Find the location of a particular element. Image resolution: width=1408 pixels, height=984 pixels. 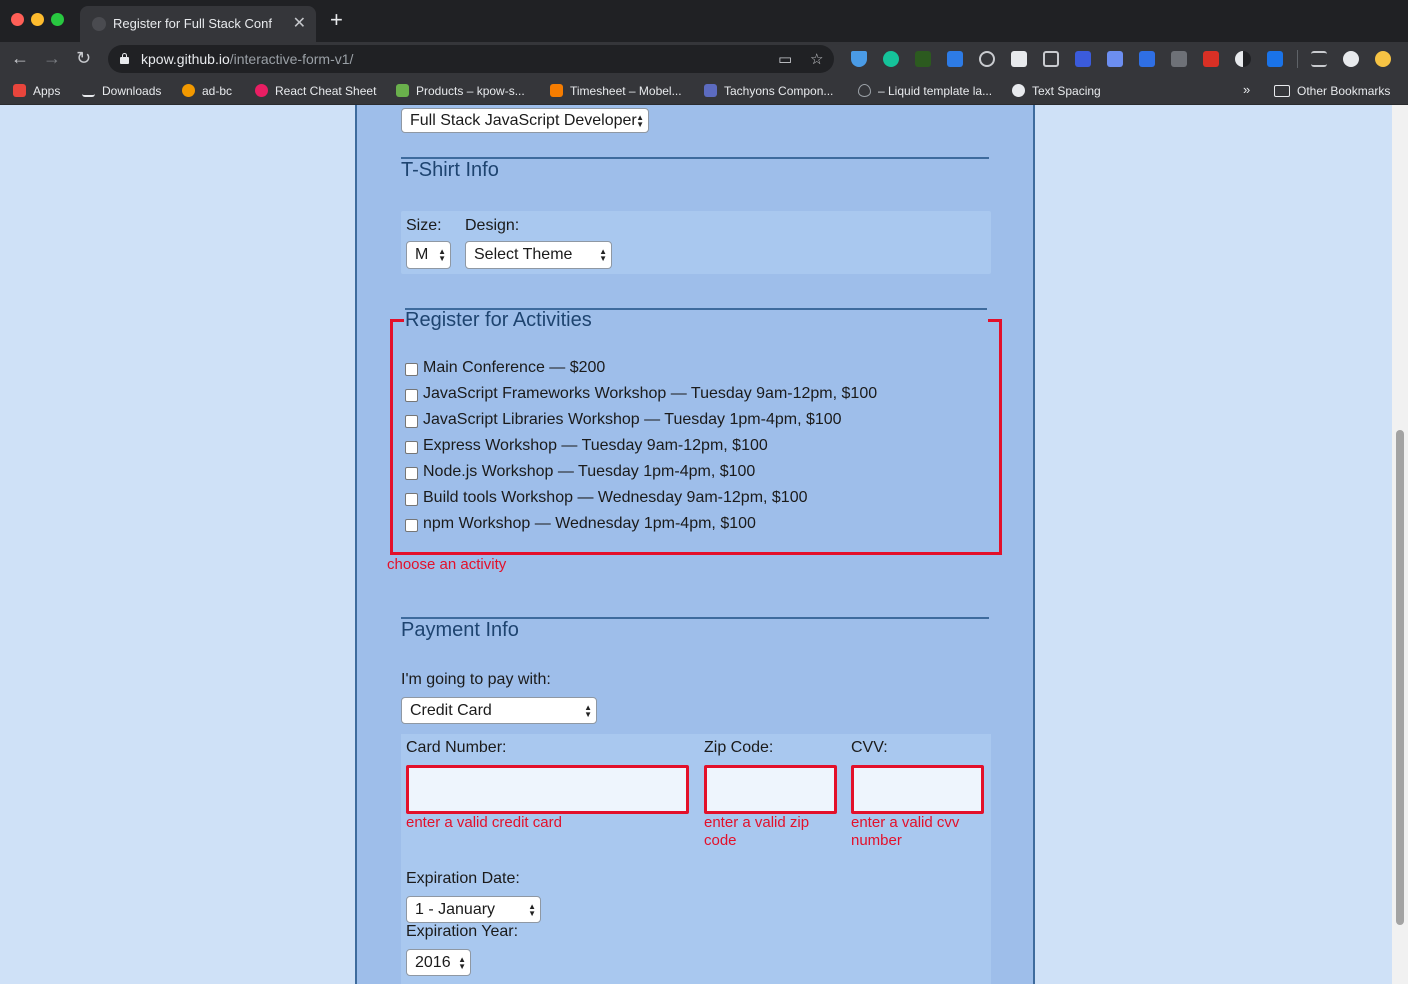

wheelchair-icon is located at coordinates (1275, 59).